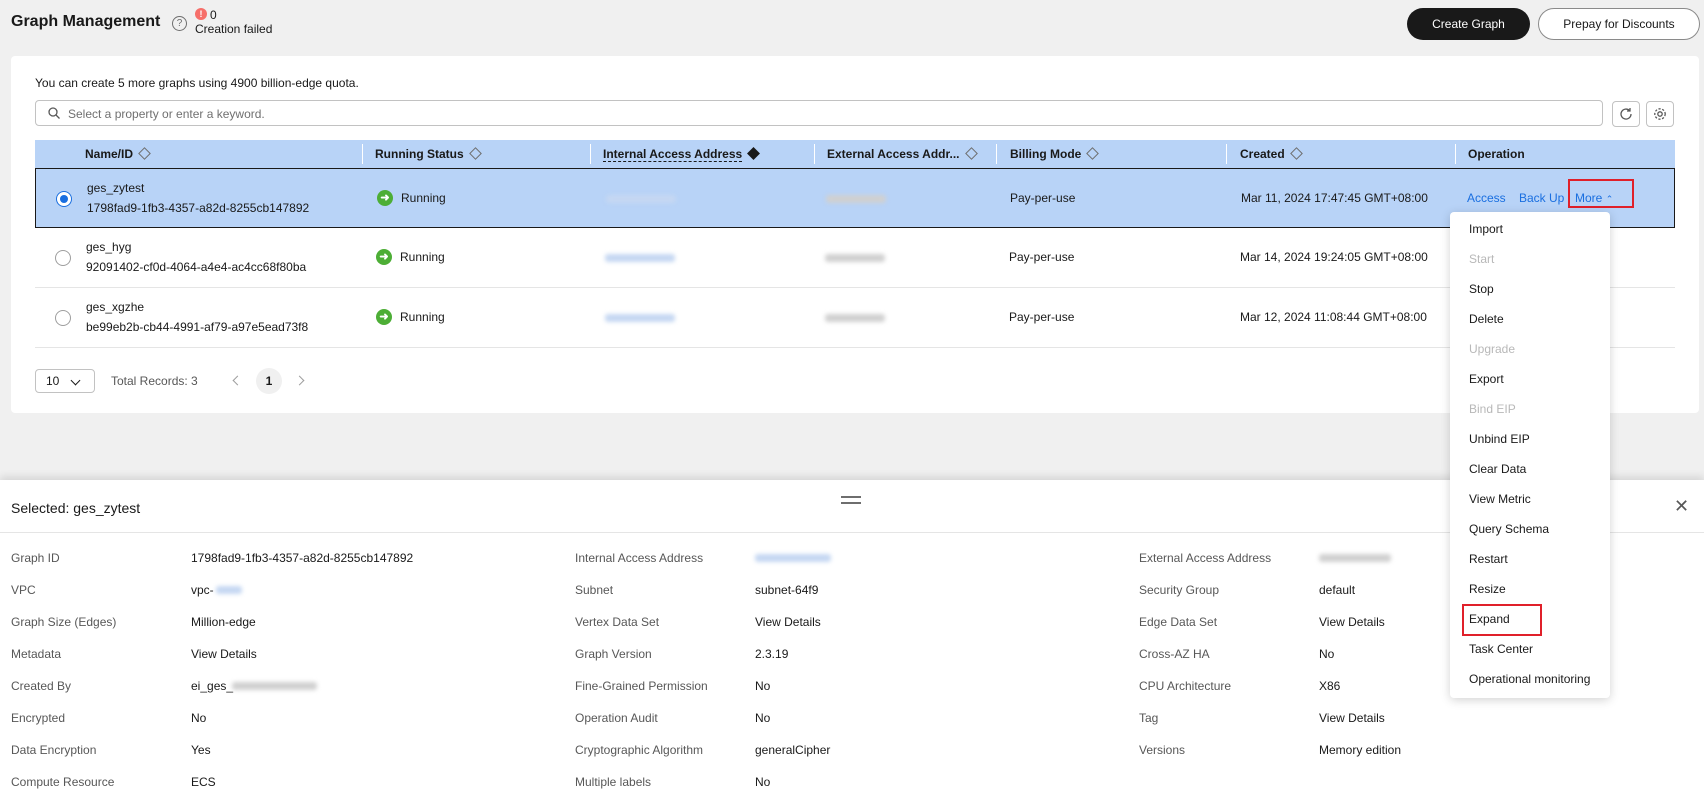 This screenshot has width=1704, height=794. I want to click on col-status: Running Status, so click(428, 154).